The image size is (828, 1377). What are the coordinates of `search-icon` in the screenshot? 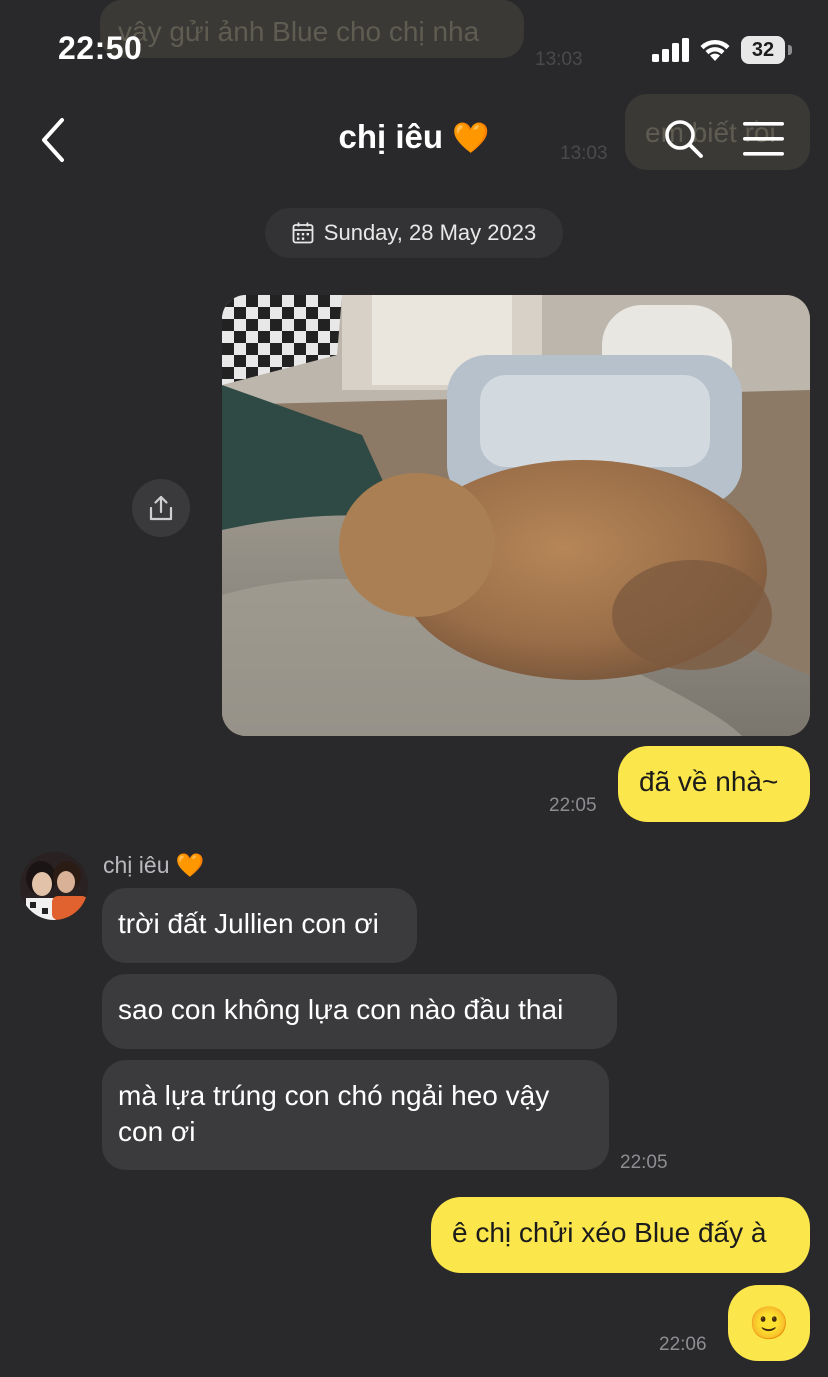 It's located at (684, 139).